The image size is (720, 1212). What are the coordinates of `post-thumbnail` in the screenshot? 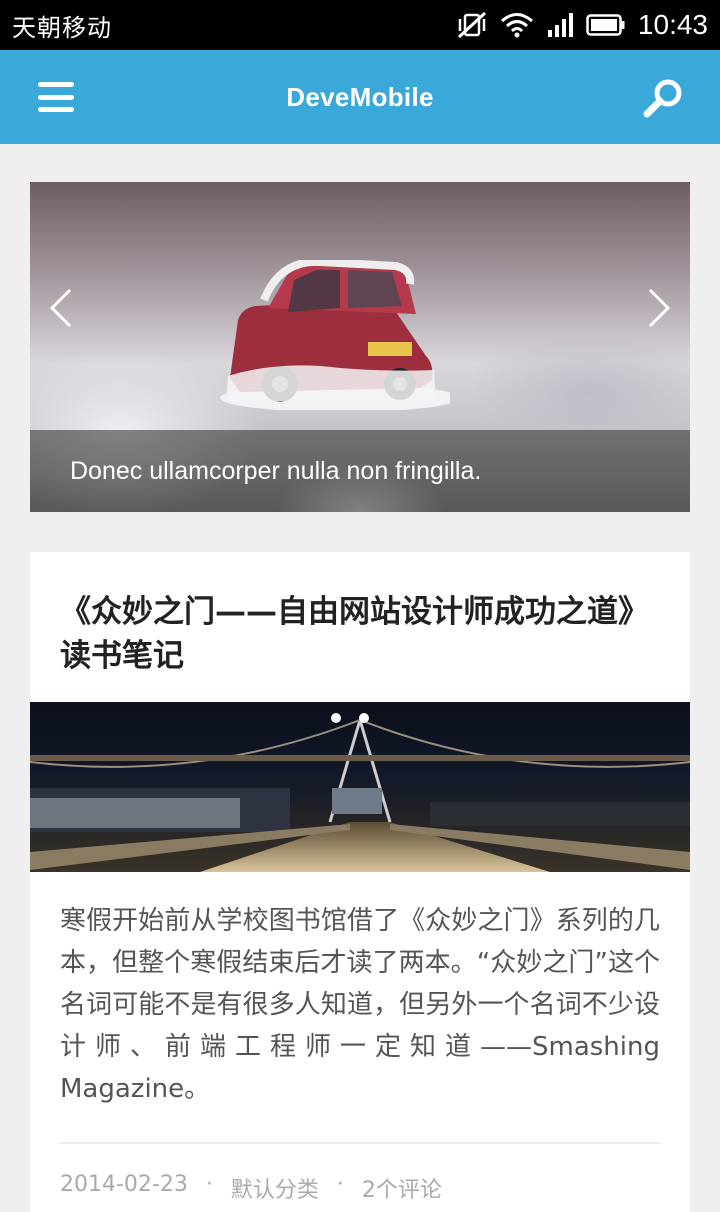 It's located at (360, 787).